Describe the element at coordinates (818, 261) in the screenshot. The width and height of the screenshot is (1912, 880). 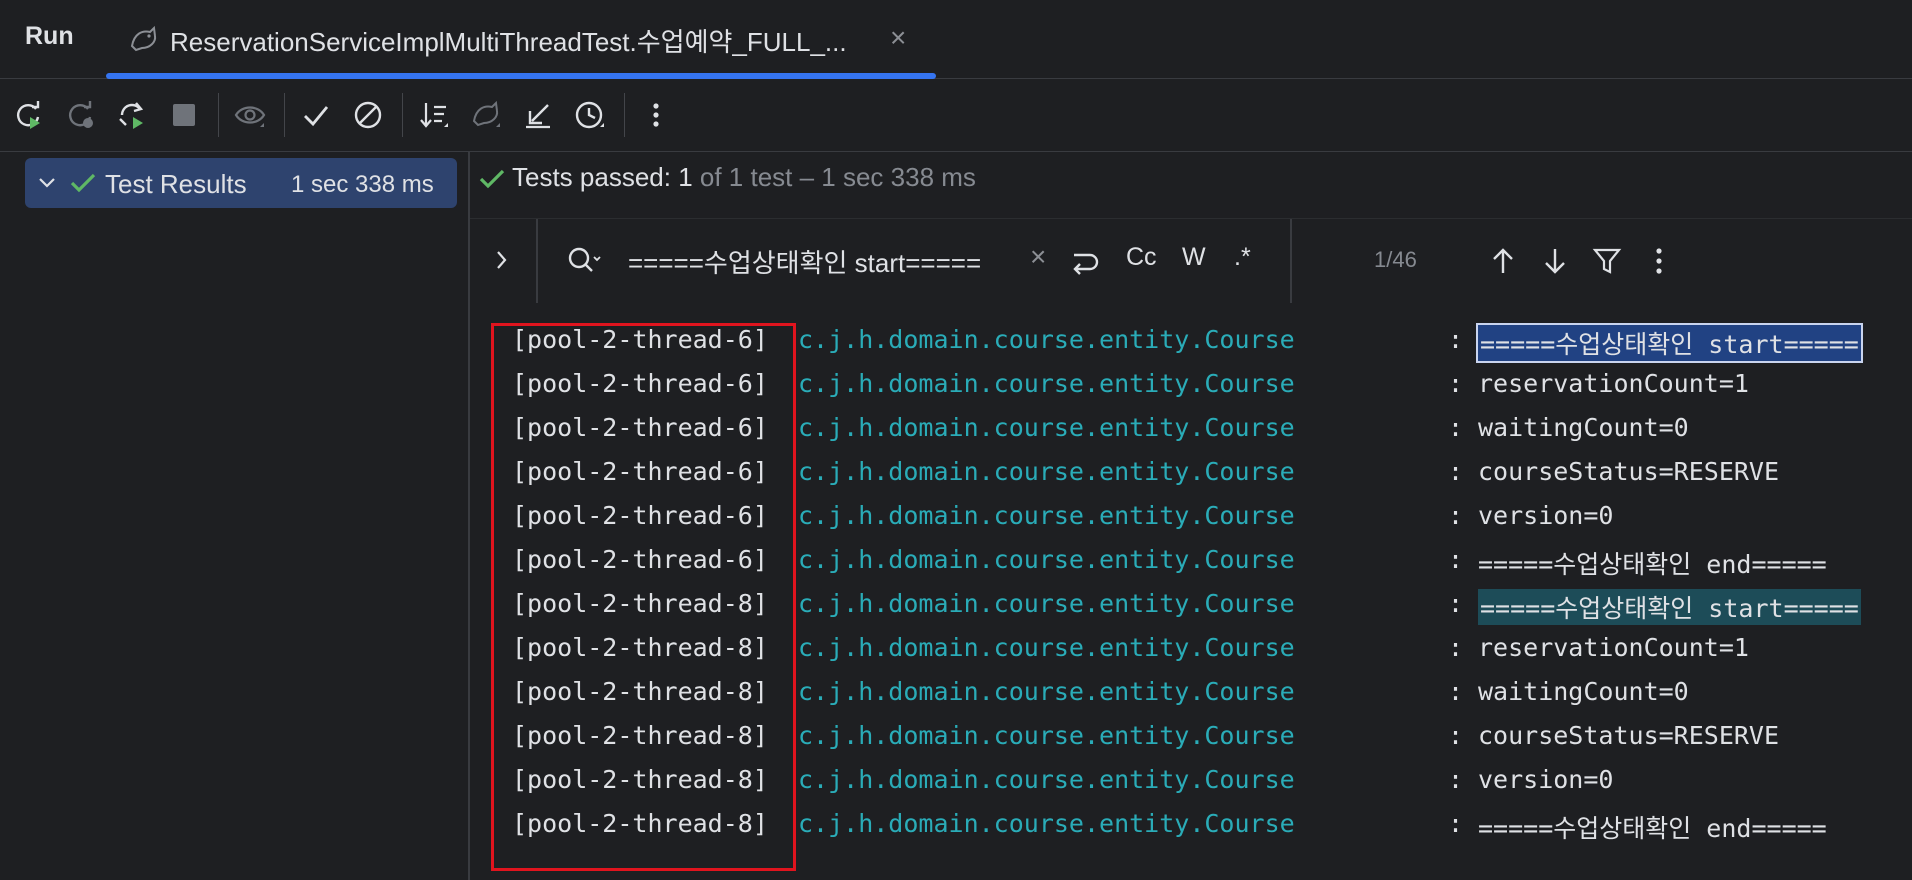
I see `search-input` at that location.